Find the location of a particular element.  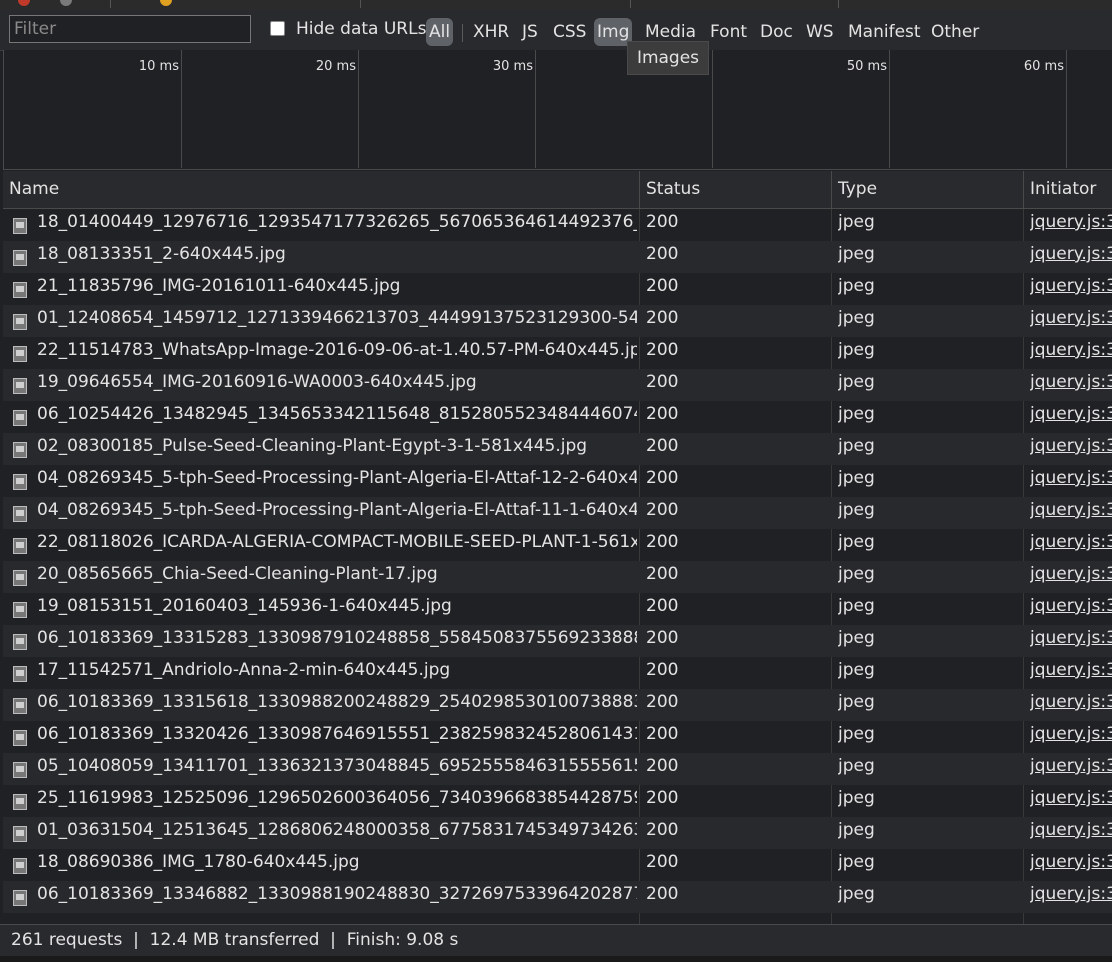

request-name: 21_11835796_IMG-20161011-640x445.jpg is located at coordinates (219, 286).